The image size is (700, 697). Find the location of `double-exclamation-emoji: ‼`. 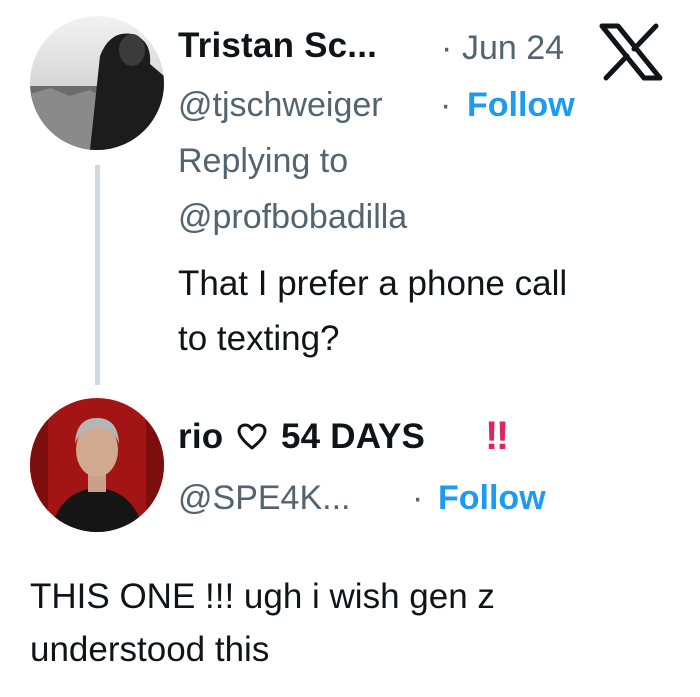

double-exclamation-emoji: ‼ is located at coordinates (497, 436).